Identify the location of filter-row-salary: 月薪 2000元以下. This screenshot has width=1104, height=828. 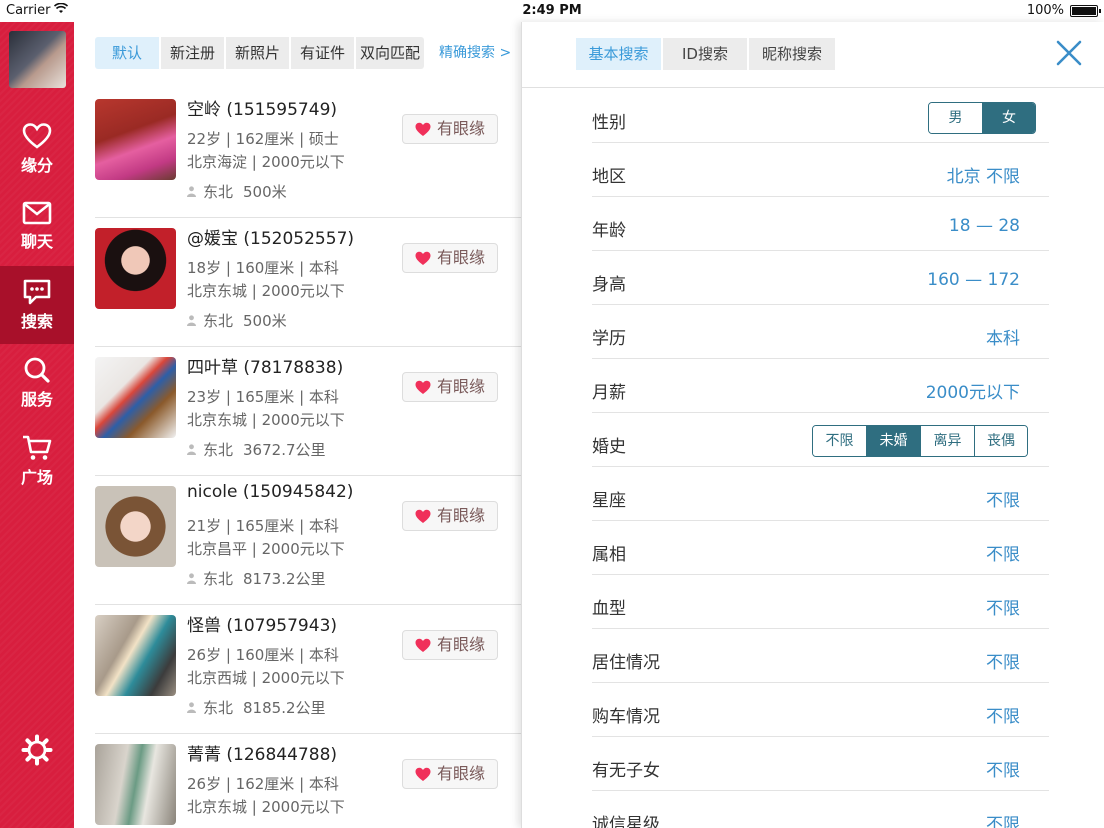
(820, 386).